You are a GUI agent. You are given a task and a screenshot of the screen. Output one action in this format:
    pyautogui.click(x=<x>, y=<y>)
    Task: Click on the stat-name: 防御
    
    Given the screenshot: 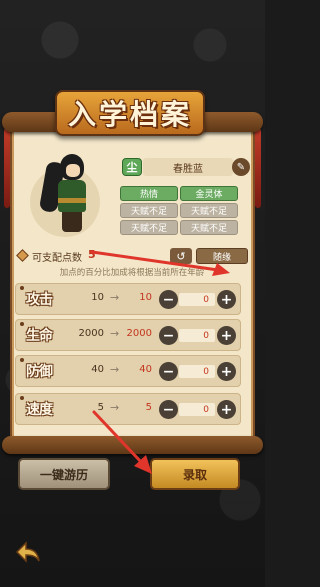 What is the action you would take?
    pyautogui.click(x=39, y=372)
    